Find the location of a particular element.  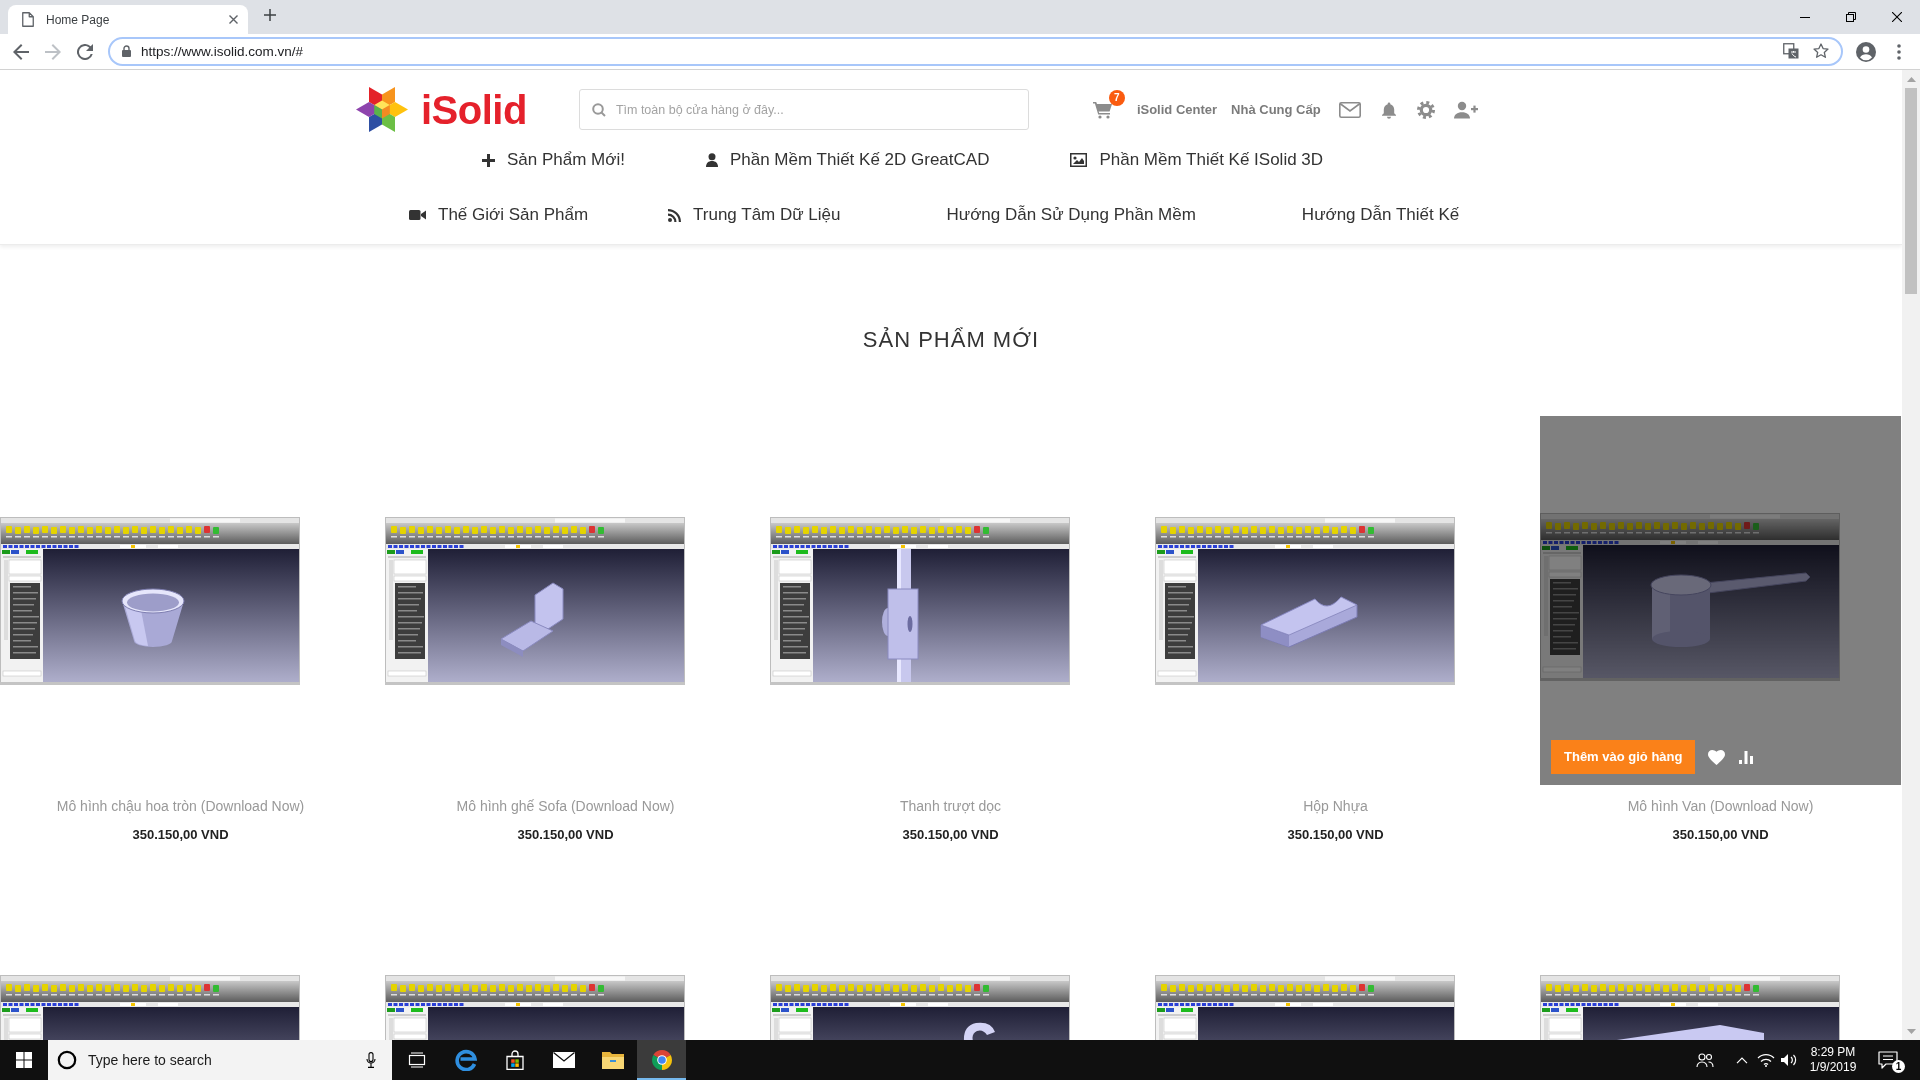

notification-icon is located at coordinates (1888, 1060).